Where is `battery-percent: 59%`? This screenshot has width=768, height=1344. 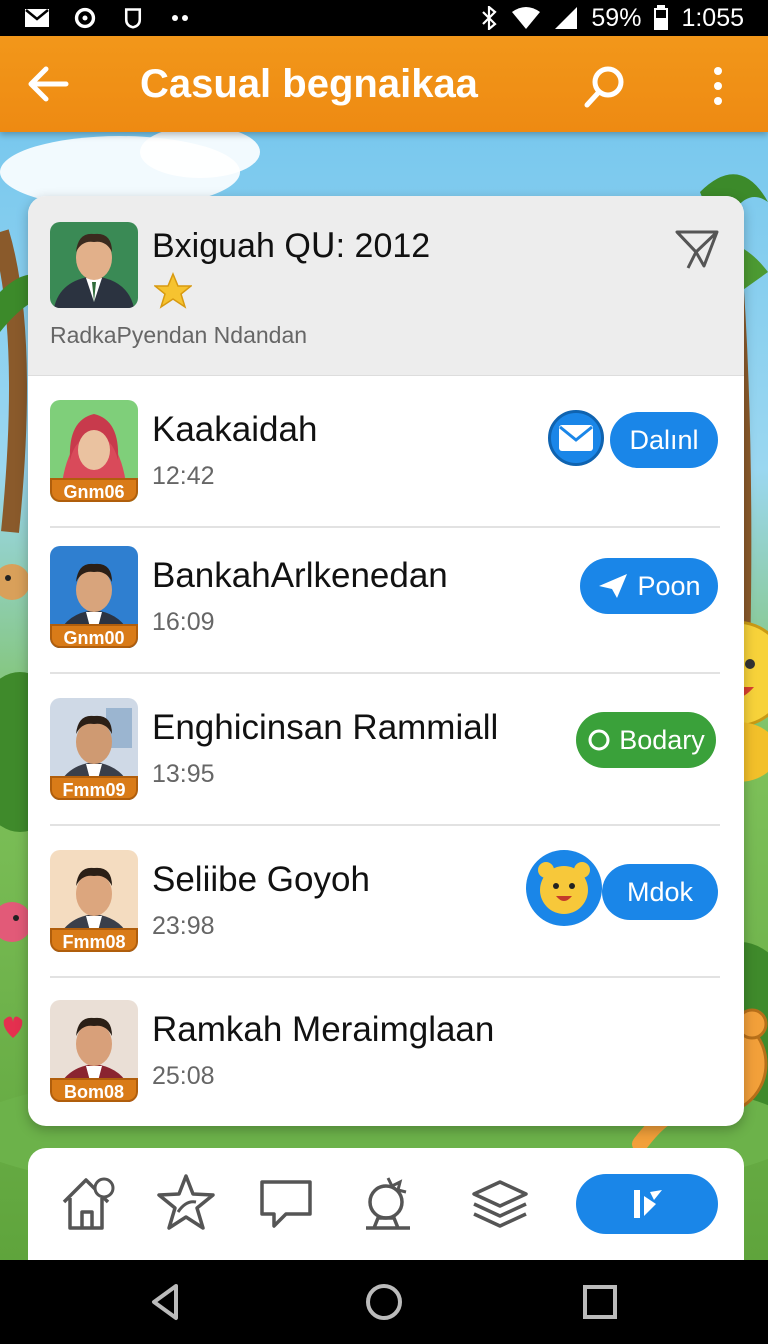 battery-percent: 59% is located at coordinates (616, 17).